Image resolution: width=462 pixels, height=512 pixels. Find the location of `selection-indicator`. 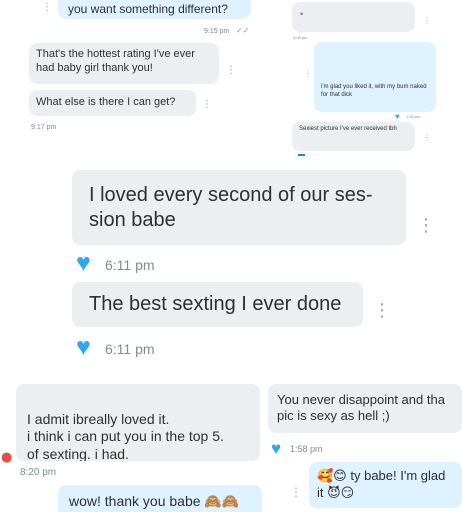

selection-indicator is located at coordinates (301, 155).